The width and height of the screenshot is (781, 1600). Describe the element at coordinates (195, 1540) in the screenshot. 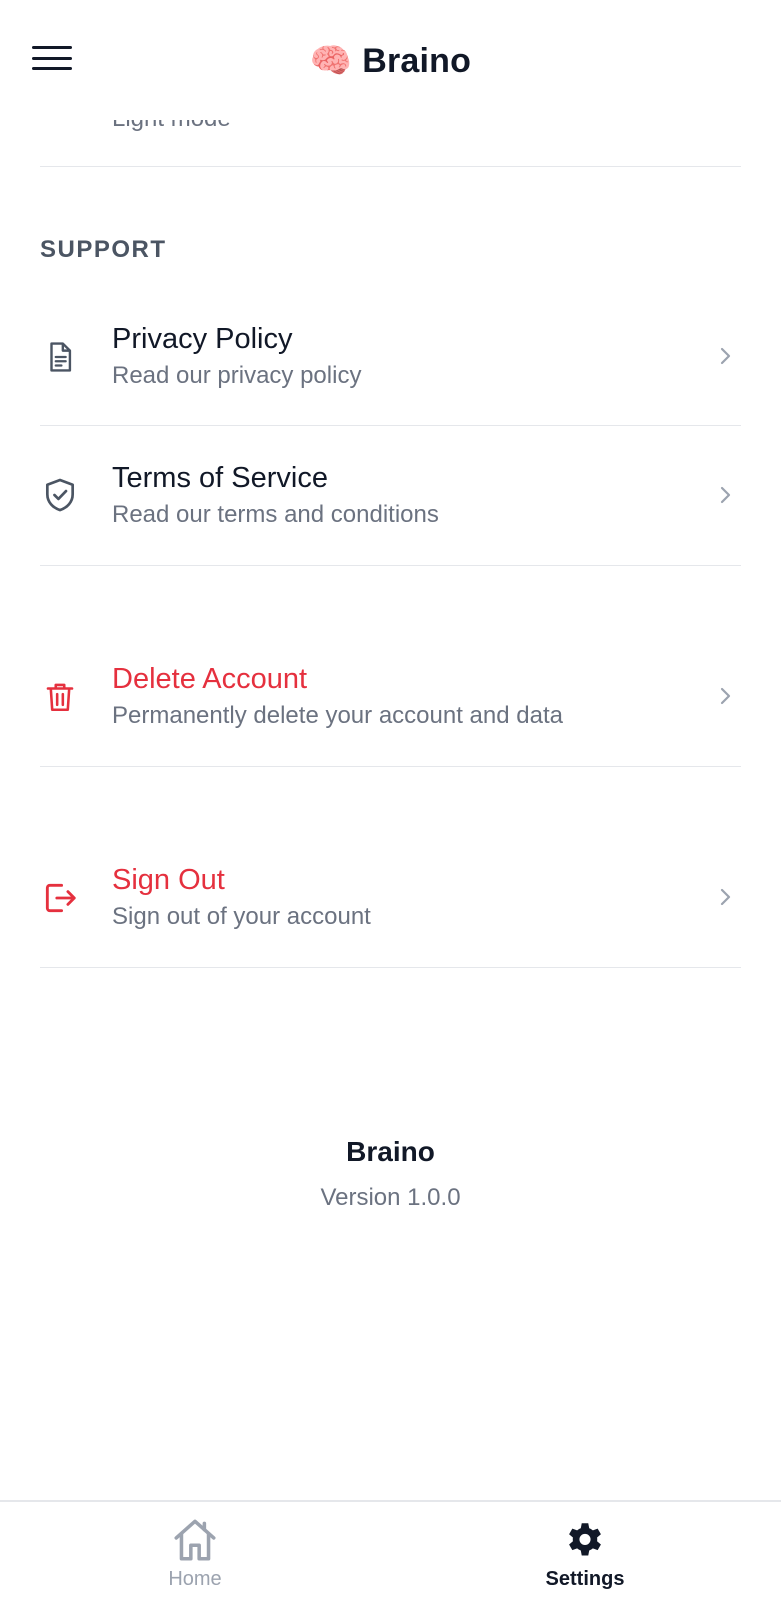

I see `home-icon` at that location.